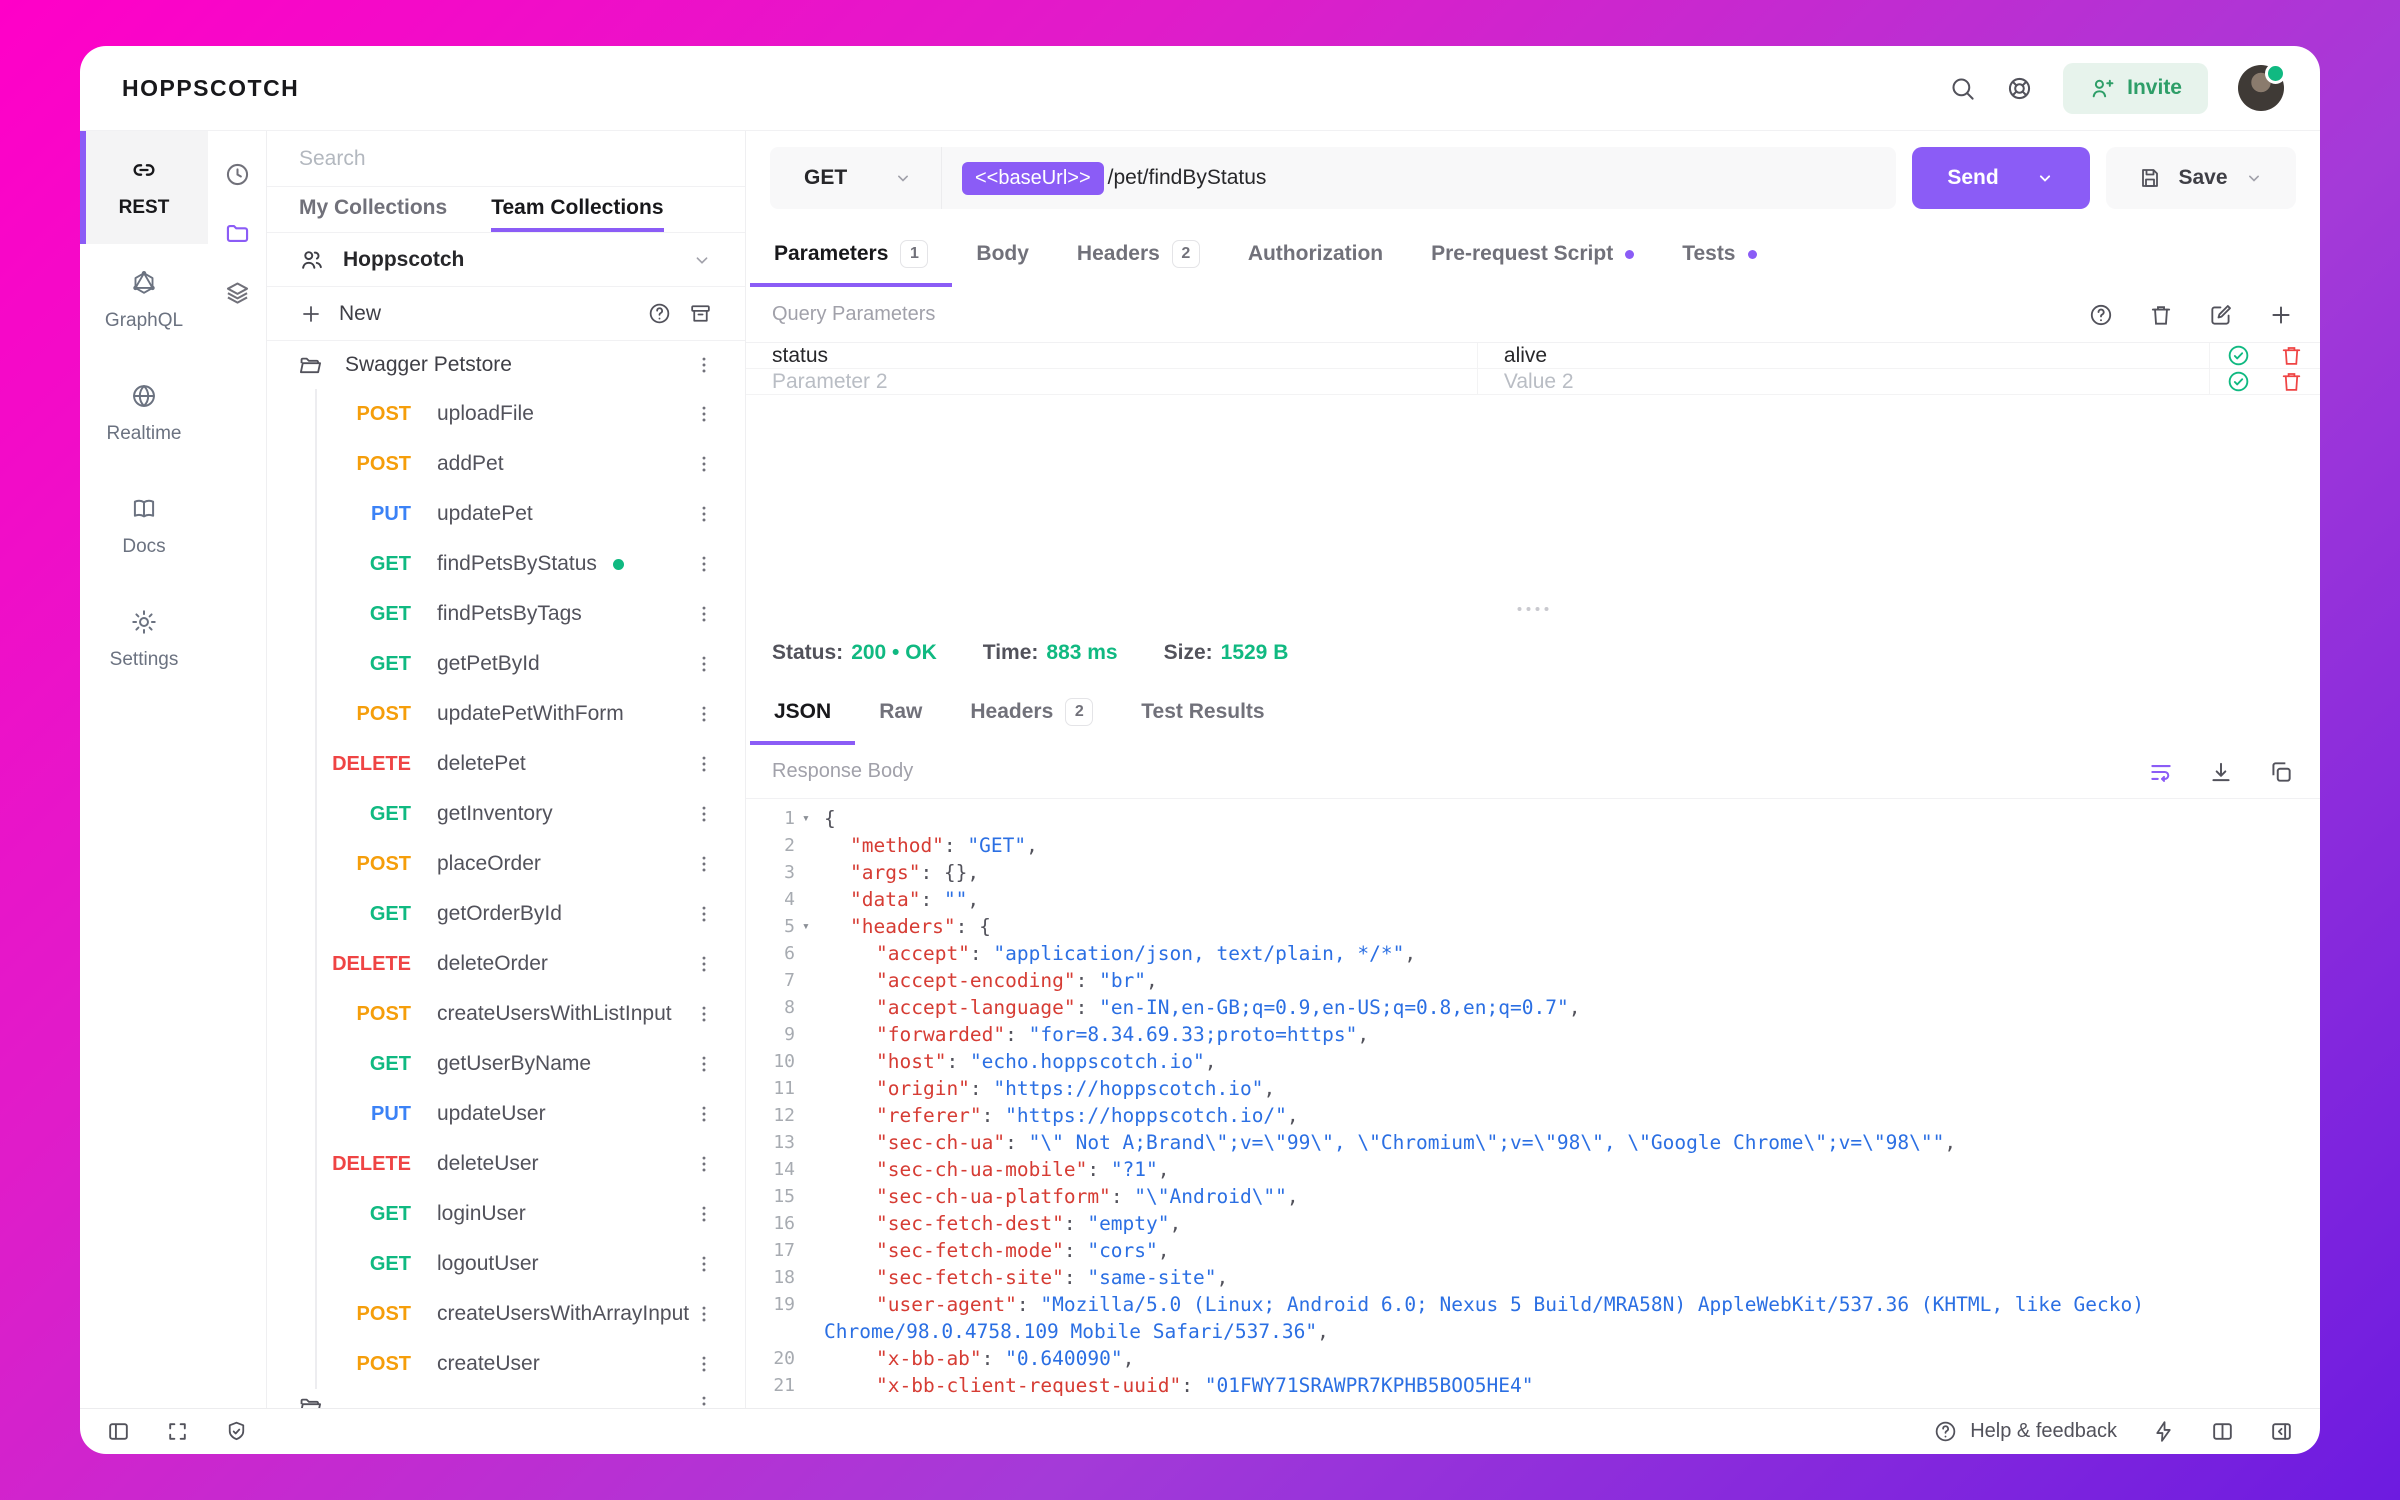 This screenshot has height=1500, width=2400. I want to click on tab-parameters: Parameters 1, so click(851, 256).